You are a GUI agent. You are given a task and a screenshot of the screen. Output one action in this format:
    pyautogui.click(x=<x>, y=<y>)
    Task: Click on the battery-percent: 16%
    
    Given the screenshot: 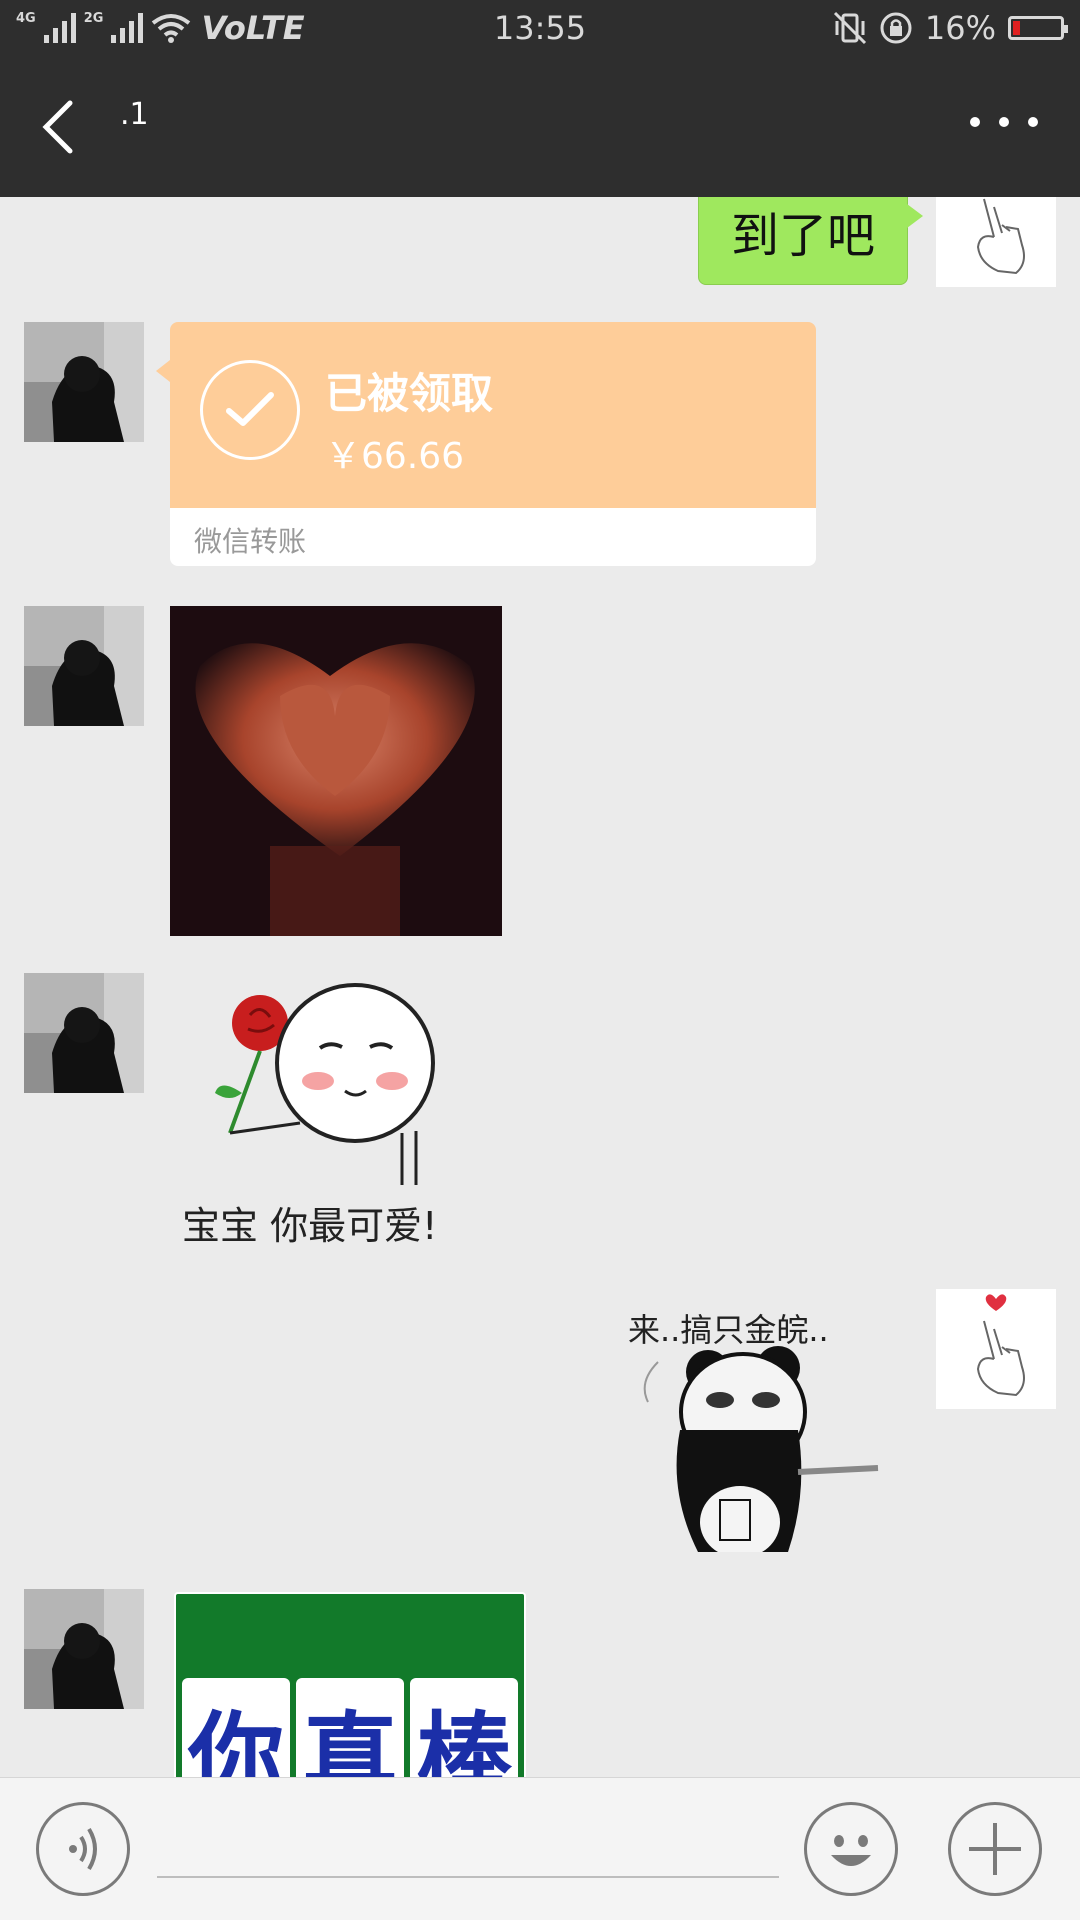 What is the action you would take?
    pyautogui.click(x=960, y=28)
    